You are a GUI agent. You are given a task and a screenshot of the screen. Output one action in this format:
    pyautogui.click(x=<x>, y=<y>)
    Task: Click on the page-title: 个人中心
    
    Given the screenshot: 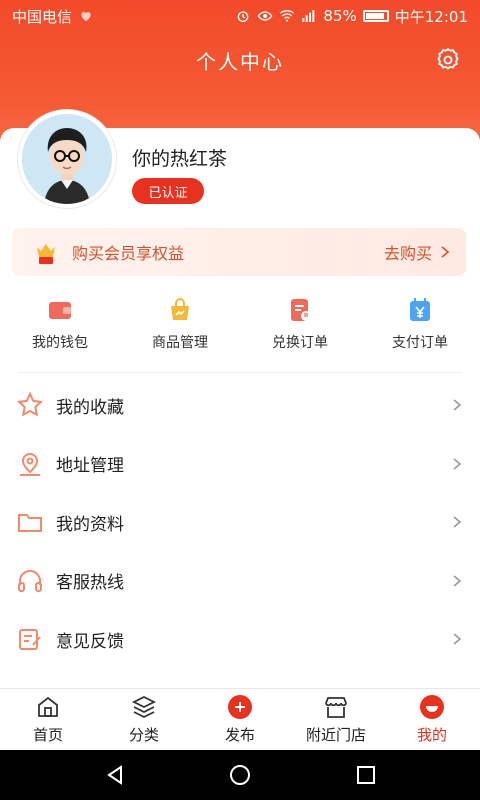 What is the action you would take?
    pyautogui.click(x=240, y=61)
    